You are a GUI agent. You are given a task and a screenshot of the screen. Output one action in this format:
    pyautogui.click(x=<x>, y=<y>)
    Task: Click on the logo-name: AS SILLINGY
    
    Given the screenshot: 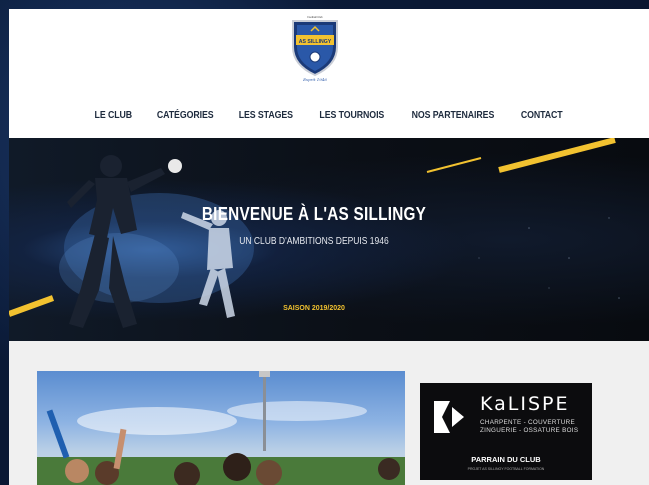 What is the action you would take?
    pyautogui.click(x=315, y=42)
    